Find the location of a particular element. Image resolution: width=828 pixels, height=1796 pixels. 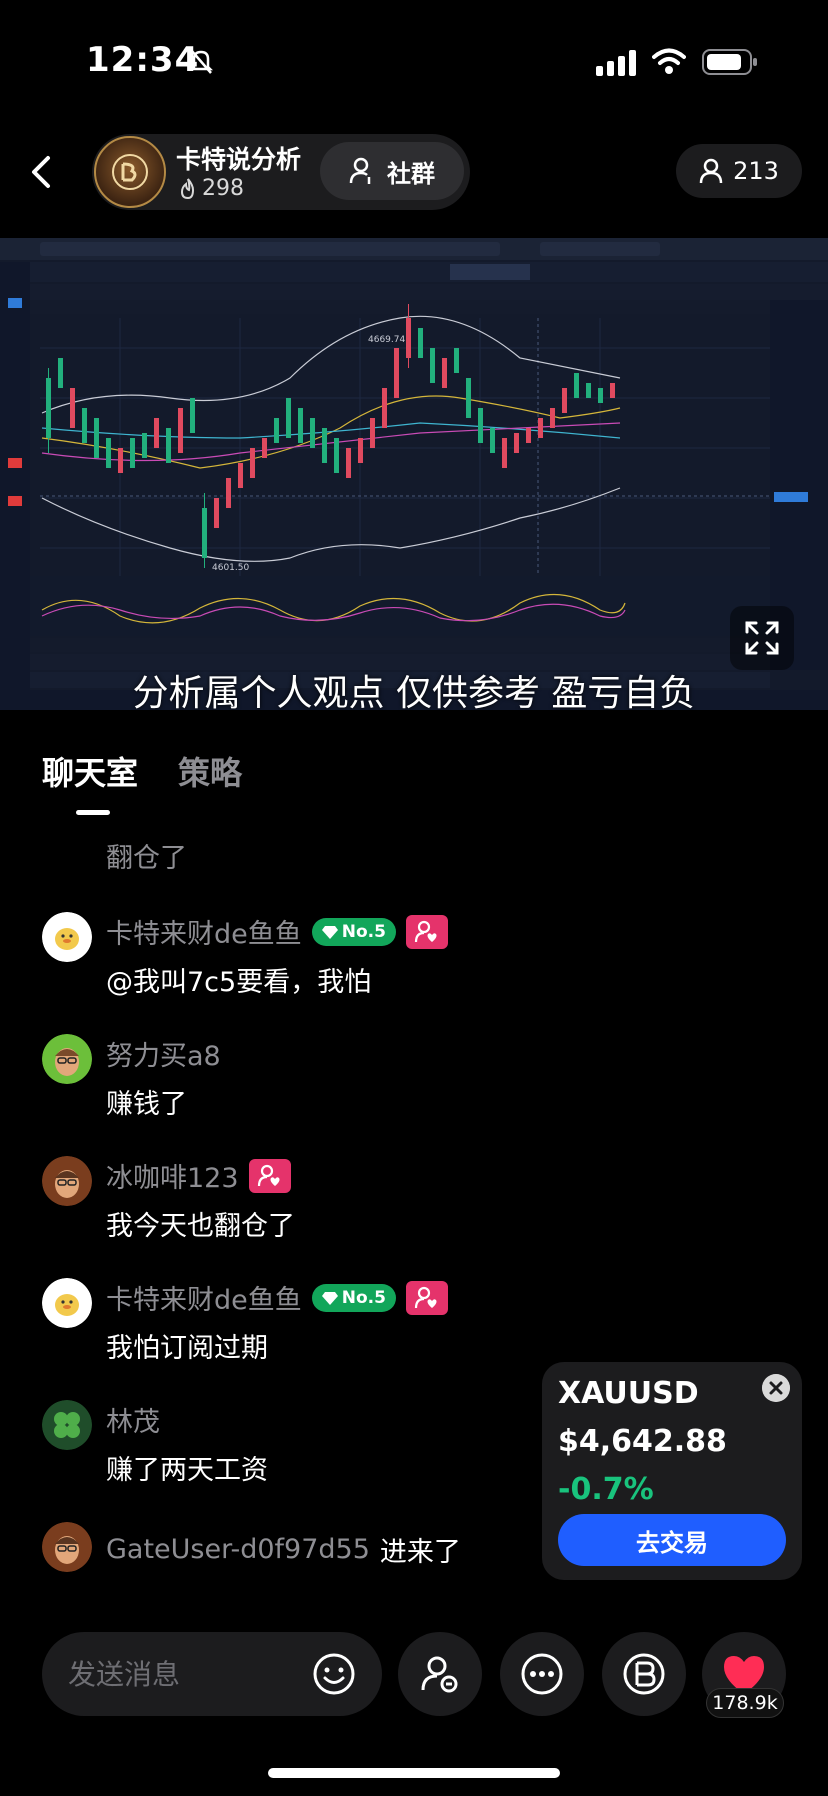

fullscreen-button is located at coordinates (762, 638).